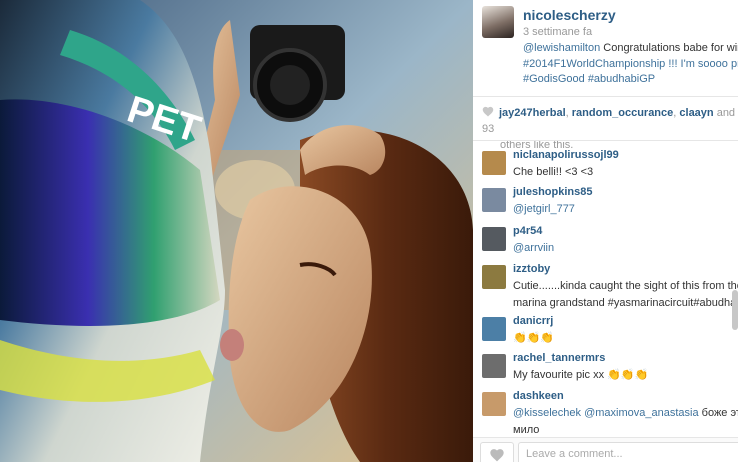  I want to click on comment-mention-link: @arrviin, so click(533, 248).